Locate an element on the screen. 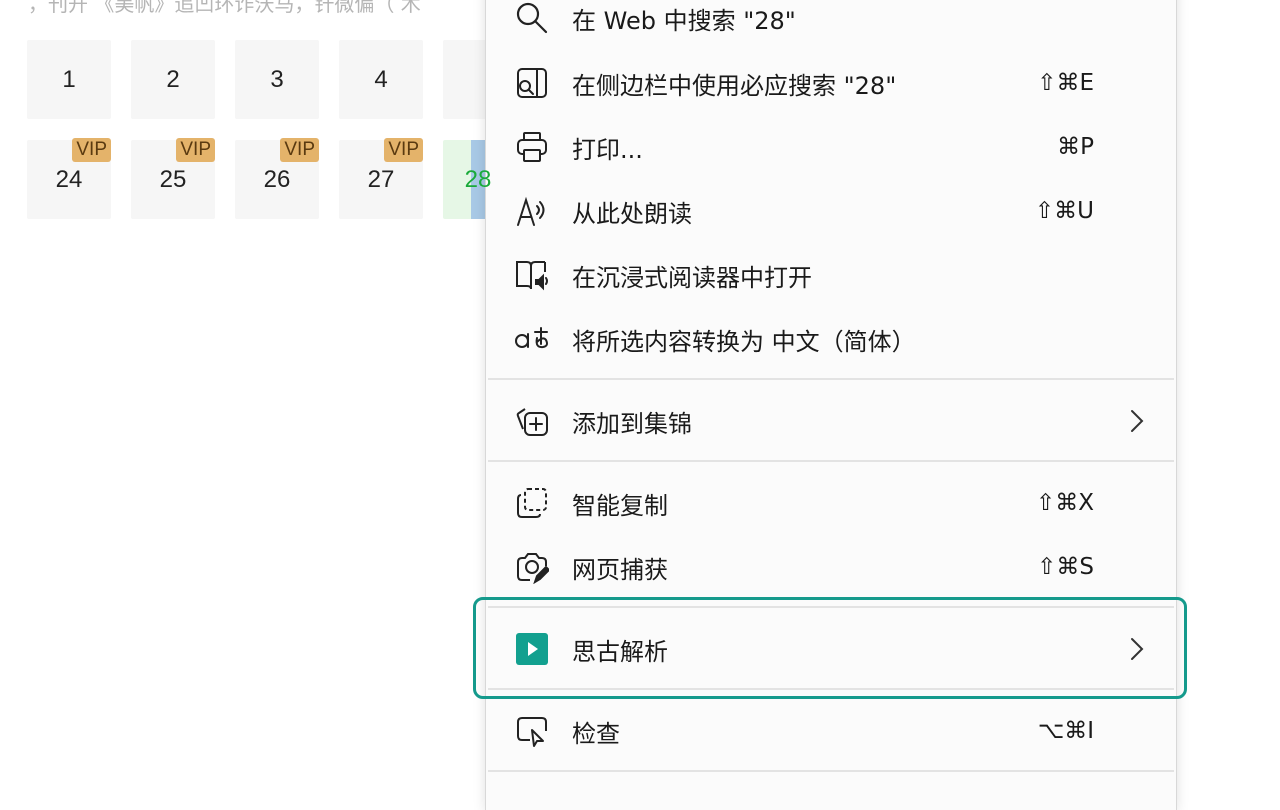 This screenshot has width=1280, height=810. episode-number: 24 is located at coordinates (69, 179).